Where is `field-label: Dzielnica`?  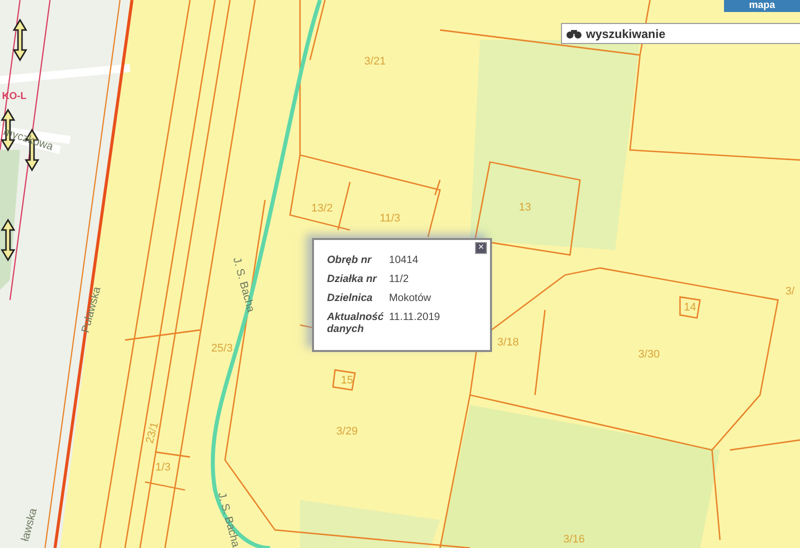 field-label: Dzielnica is located at coordinates (350, 298).